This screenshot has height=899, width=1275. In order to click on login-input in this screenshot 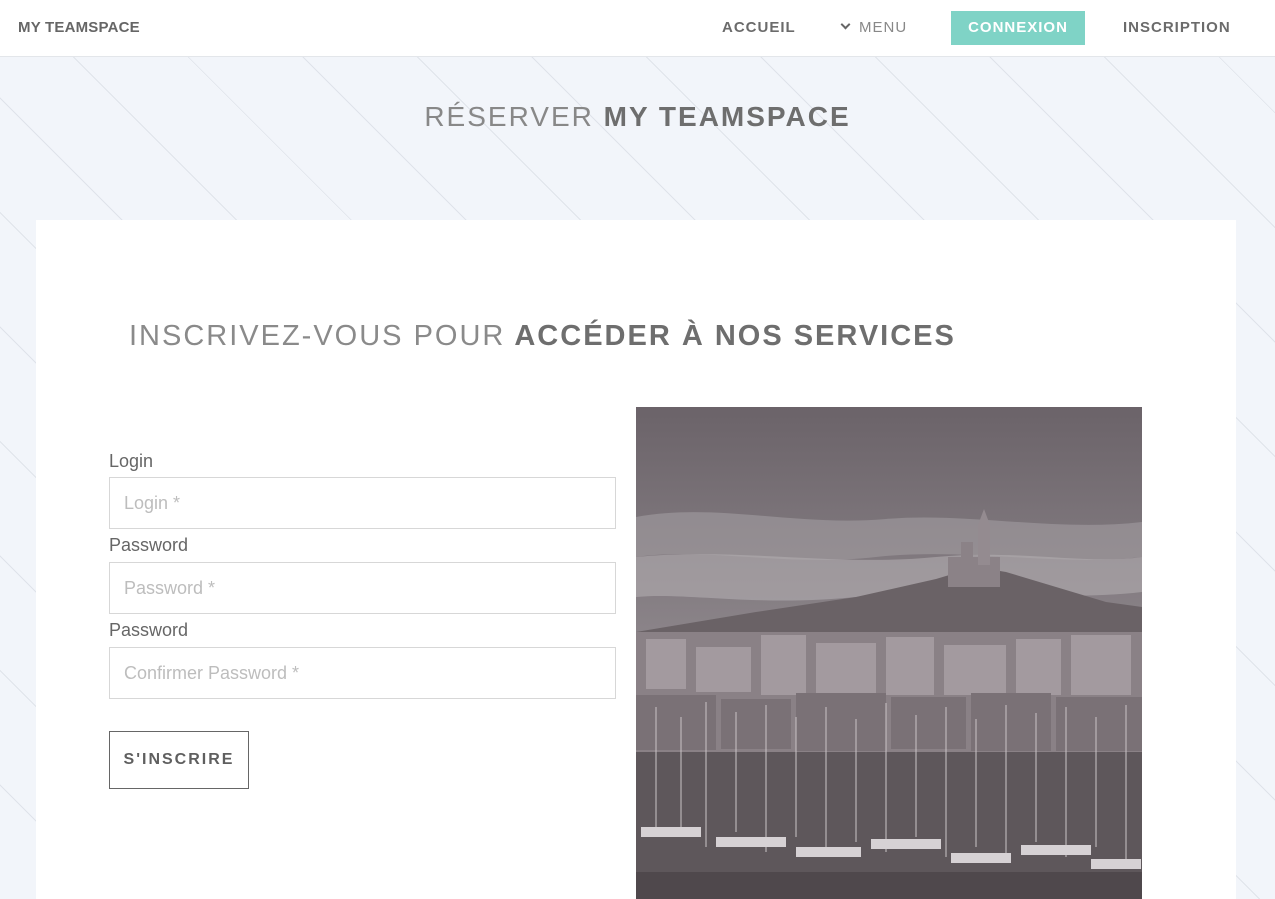, I will do `click(362, 503)`.